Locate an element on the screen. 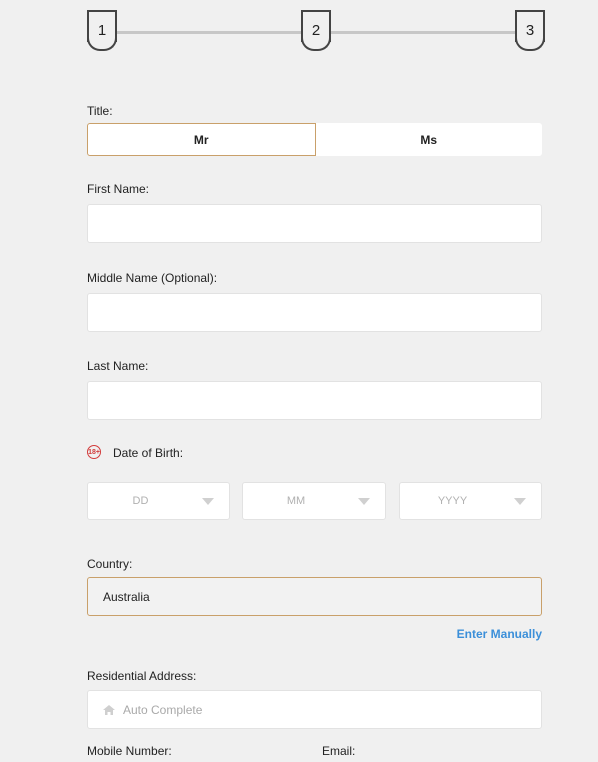 The image size is (598, 762). first-name-label: First Name: is located at coordinates (118, 189).